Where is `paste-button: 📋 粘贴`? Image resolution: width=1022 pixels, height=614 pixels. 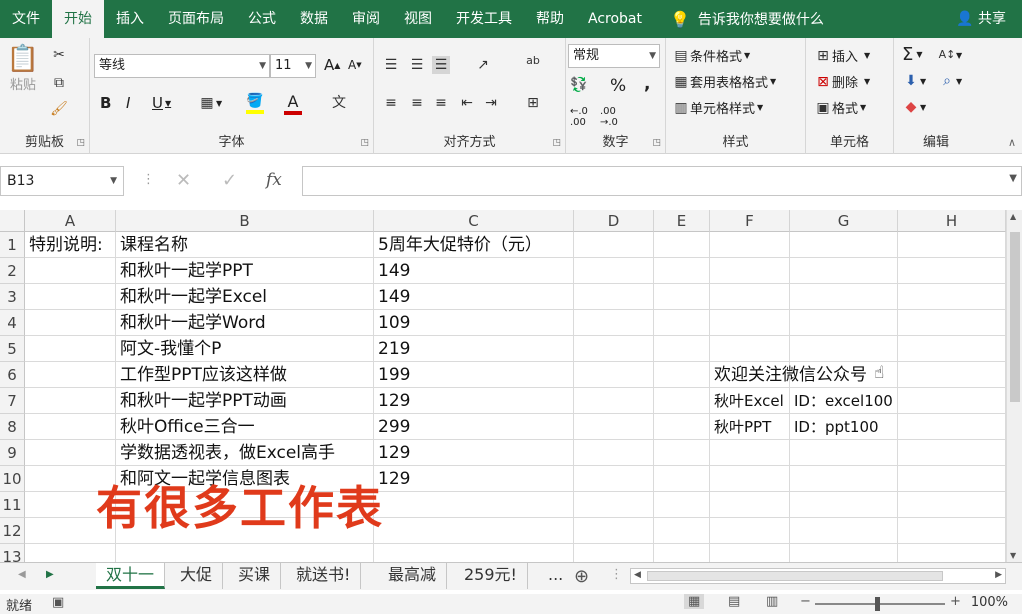 paste-button: 📋 粘贴 is located at coordinates (23, 68).